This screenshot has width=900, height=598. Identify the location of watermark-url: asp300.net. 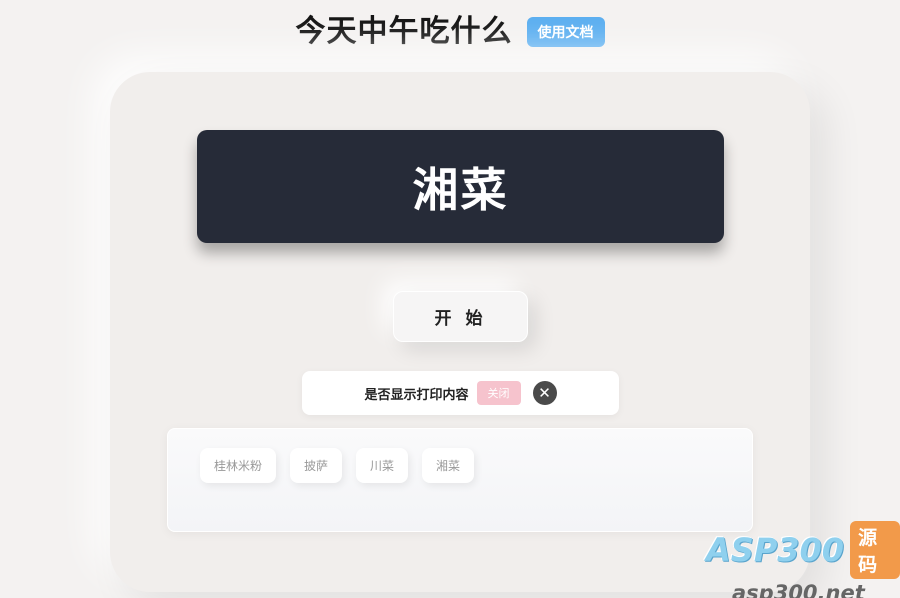
(798, 589).